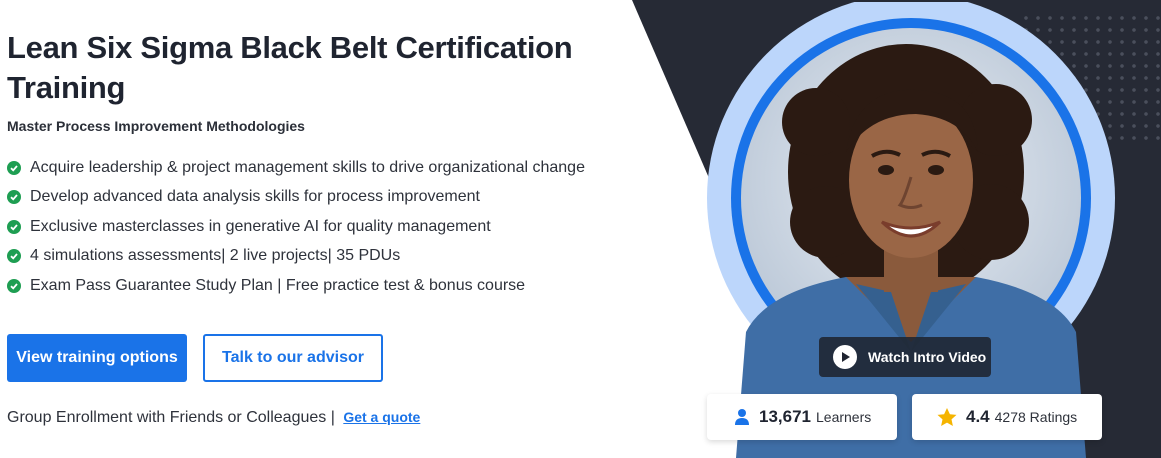 Image resolution: width=1161 pixels, height=458 pixels. What do you see at coordinates (978, 416) in the screenshot?
I see `rating-value: 4.4` at bounding box center [978, 416].